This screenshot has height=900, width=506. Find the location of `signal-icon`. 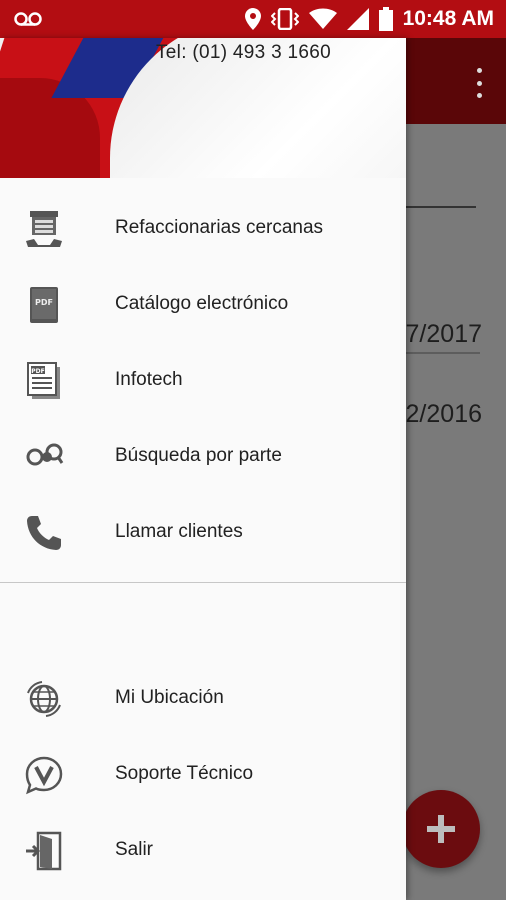

signal-icon is located at coordinates (357, 19).